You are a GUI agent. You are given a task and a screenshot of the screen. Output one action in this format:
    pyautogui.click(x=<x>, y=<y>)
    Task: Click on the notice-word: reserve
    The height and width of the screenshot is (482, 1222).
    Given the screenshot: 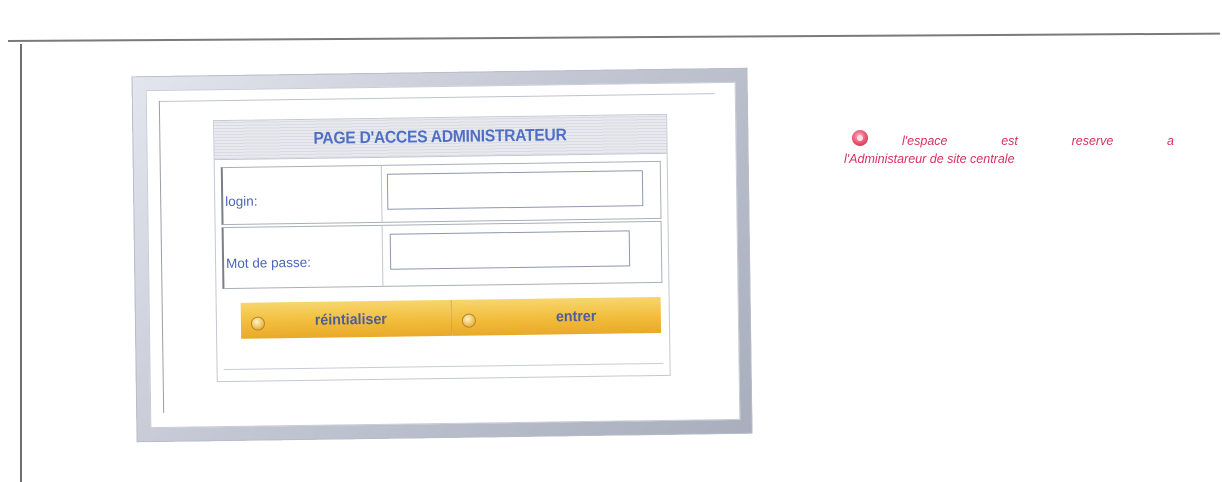 What is the action you would take?
    pyautogui.click(x=1092, y=141)
    